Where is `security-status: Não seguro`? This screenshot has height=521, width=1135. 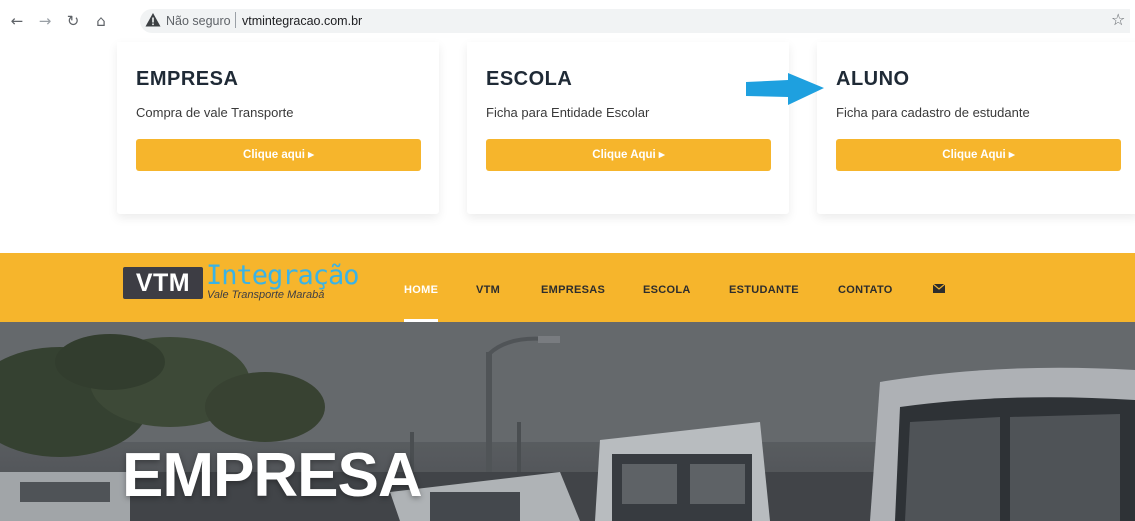
security-status: Não seguro is located at coordinates (198, 21).